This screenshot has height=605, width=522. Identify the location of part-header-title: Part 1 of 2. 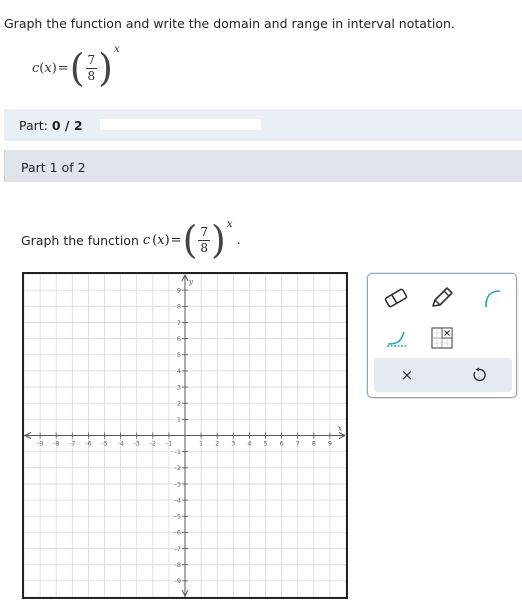
(53, 167).